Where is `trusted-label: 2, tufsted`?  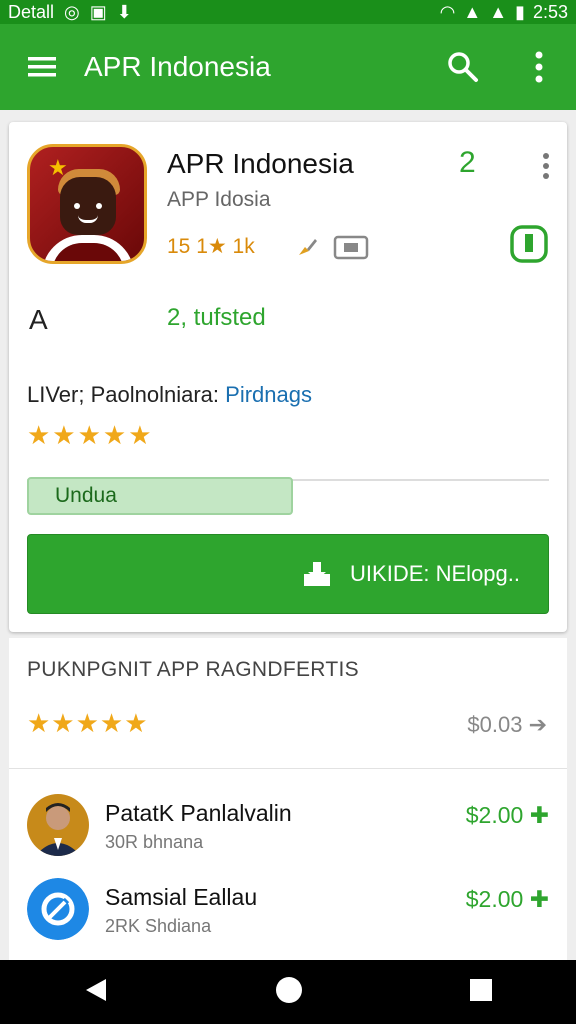
trusted-label: 2, tufsted is located at coordinates (216, 317).